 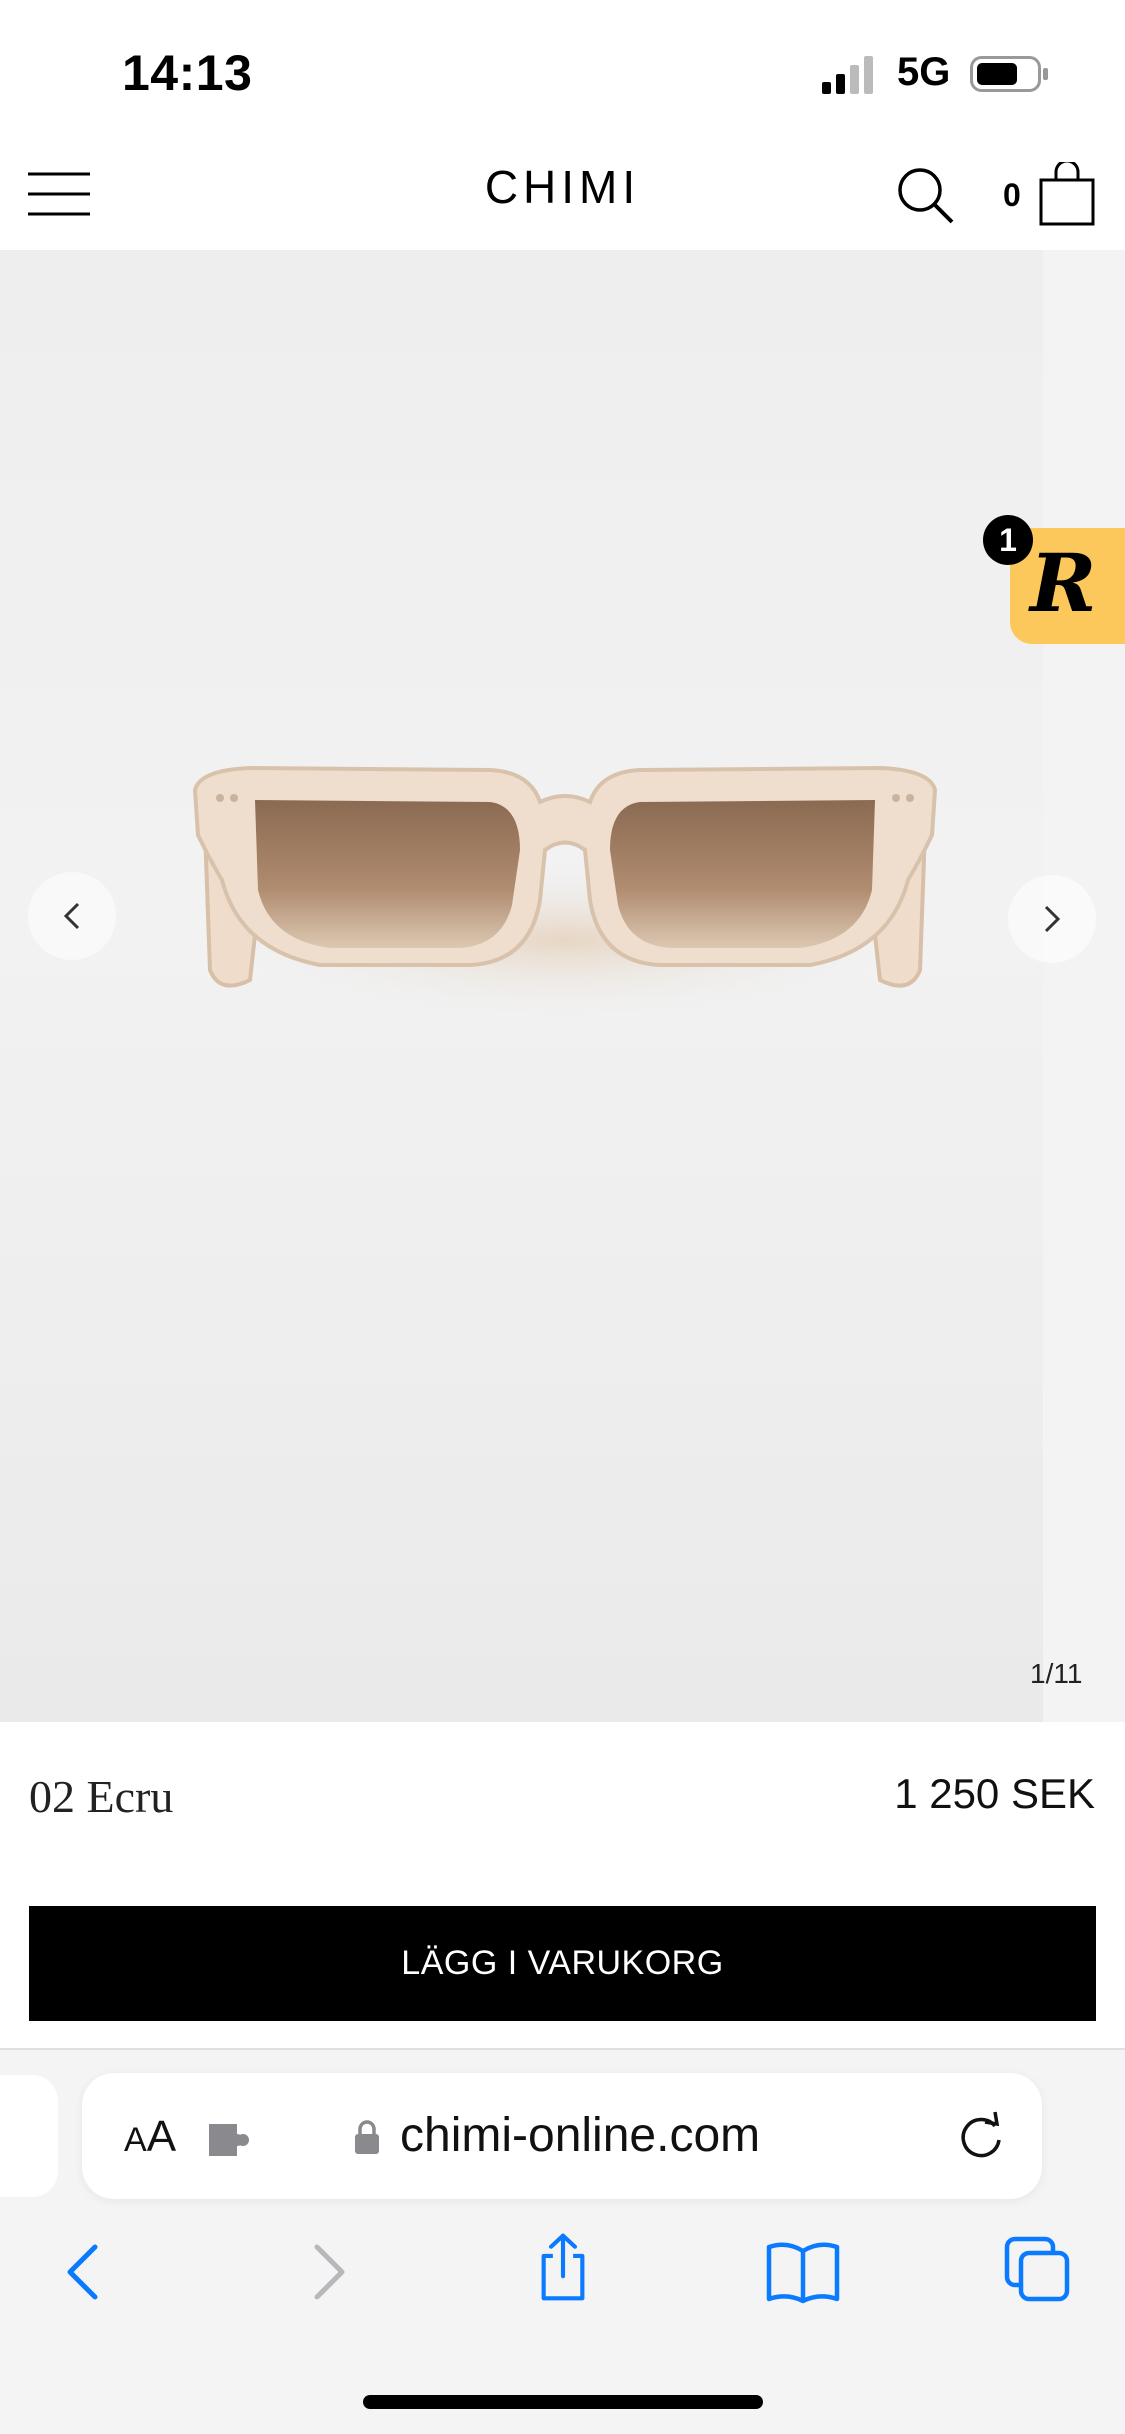 What do you see at coordinates (1038, 2270) in the screenshot?
I see `tabs-icon` at bounding box center [1038, 2270].